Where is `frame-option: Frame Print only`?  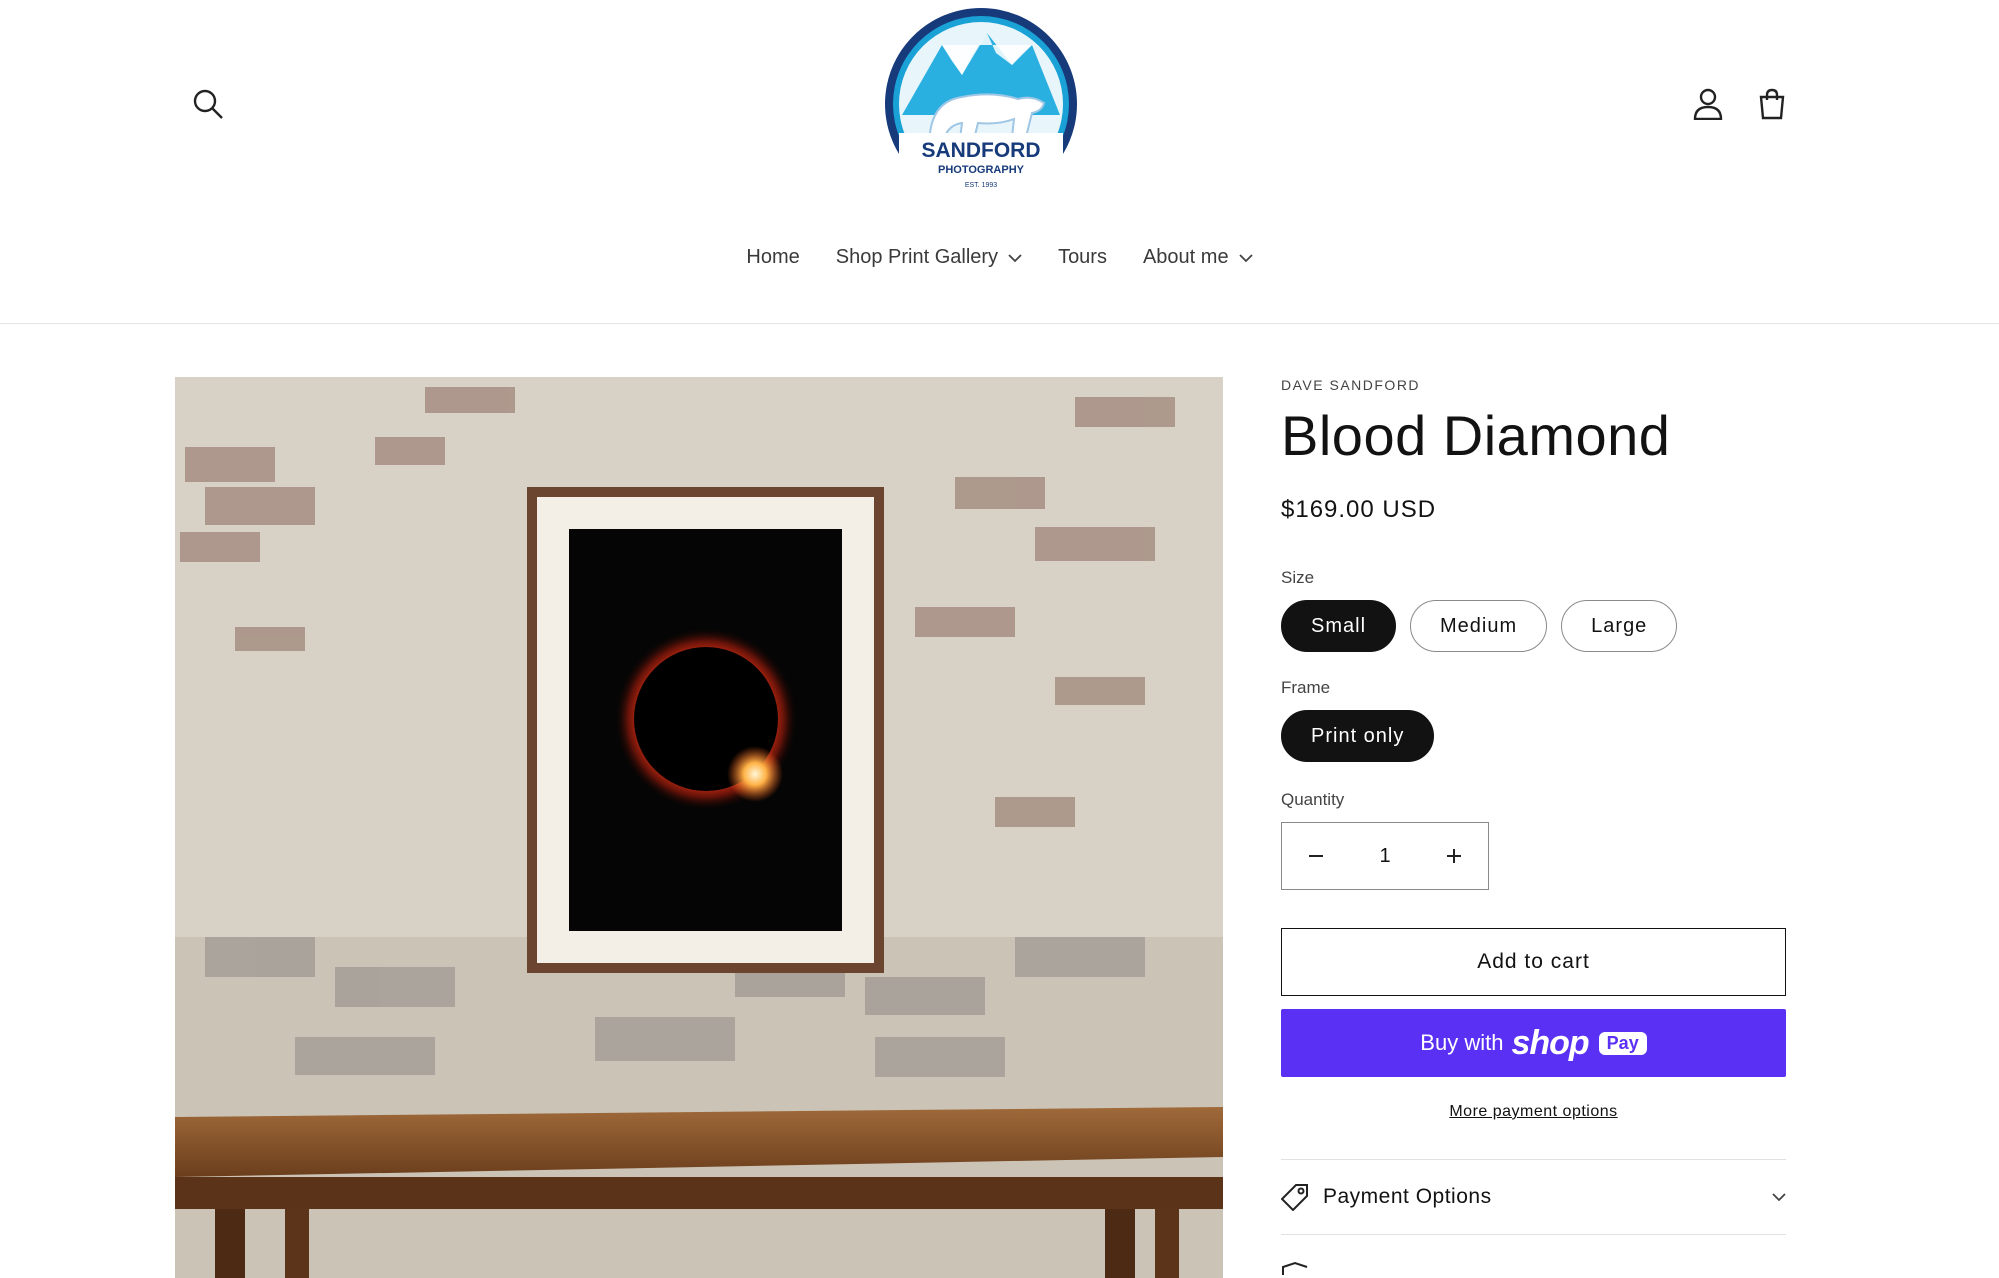 frame-option: Frame Print only is located at coordinates (1533, 720).